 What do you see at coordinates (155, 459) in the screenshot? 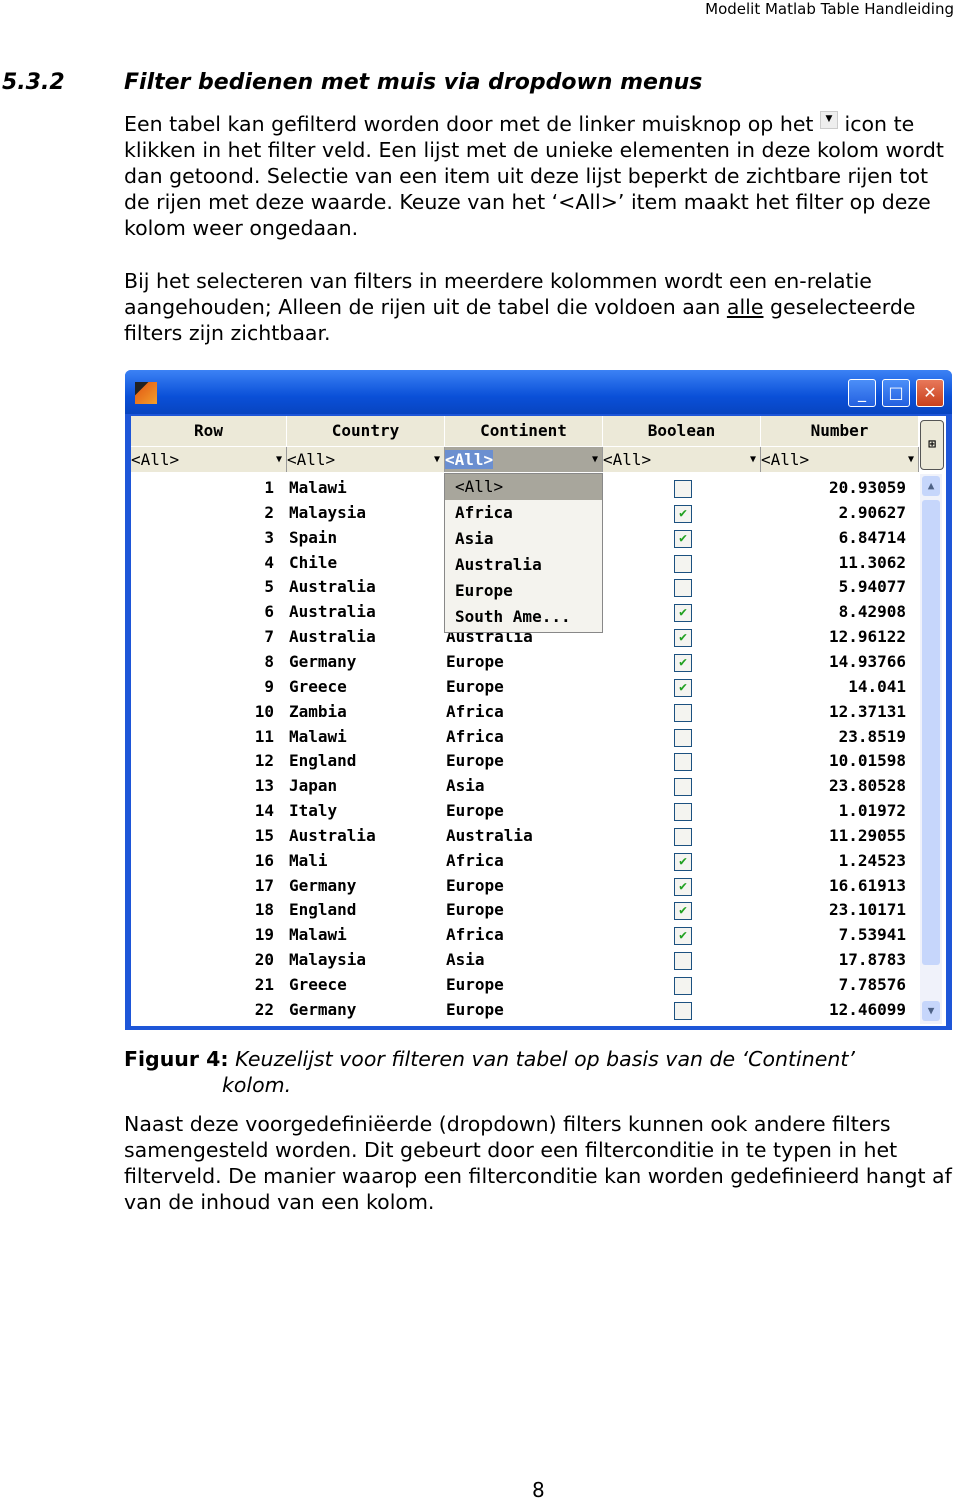
I see `filter-value: <All>` at bounding box center [155, 459].